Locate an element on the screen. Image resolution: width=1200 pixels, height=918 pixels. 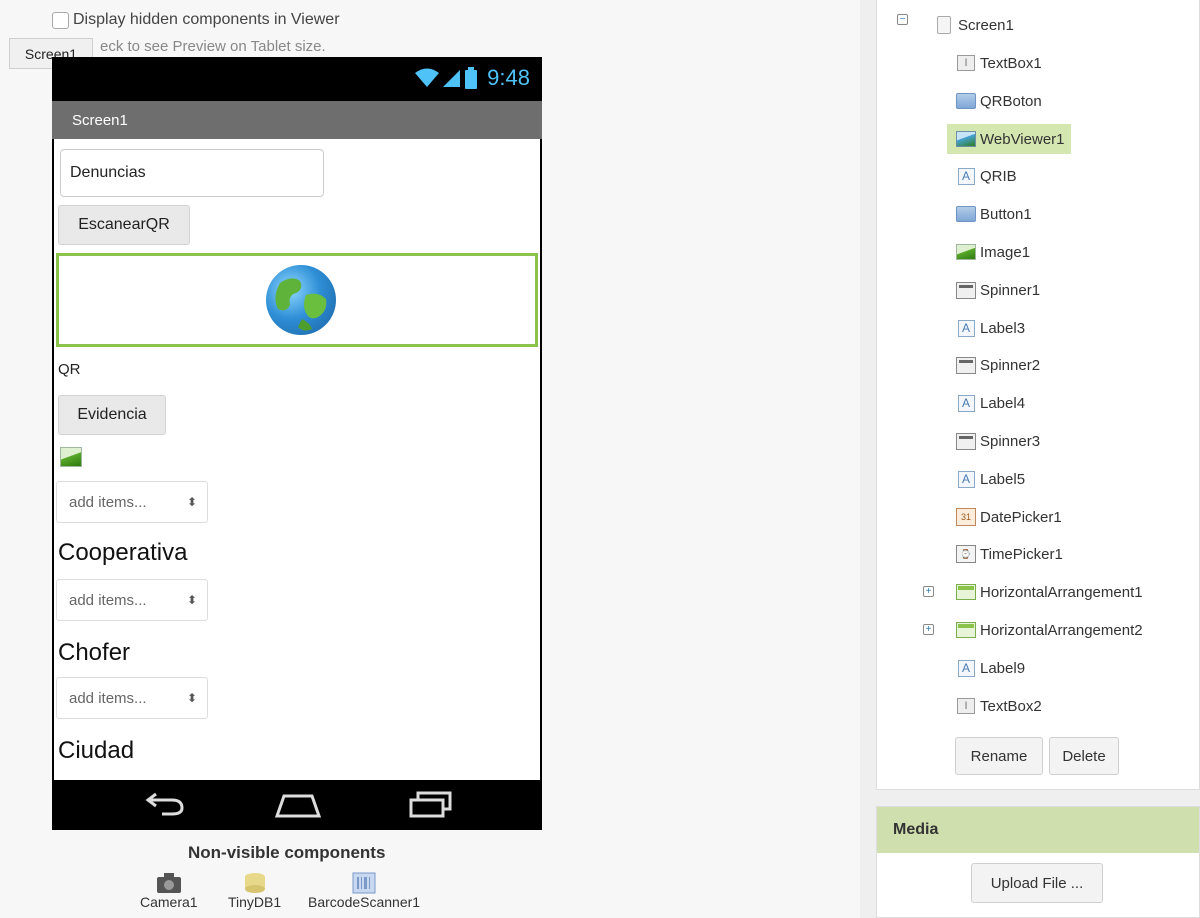
tinydb-label: TinyDB1 is located at coordinates (255, 902).